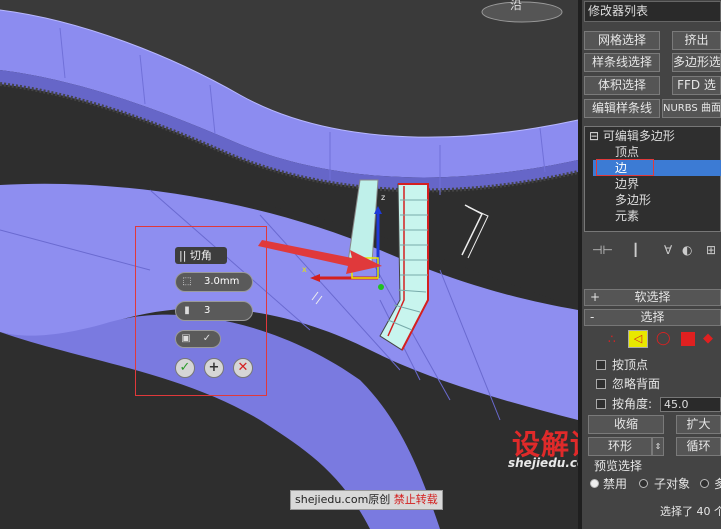  I want to click on caddy-title: || 切角, so click(201, 255).